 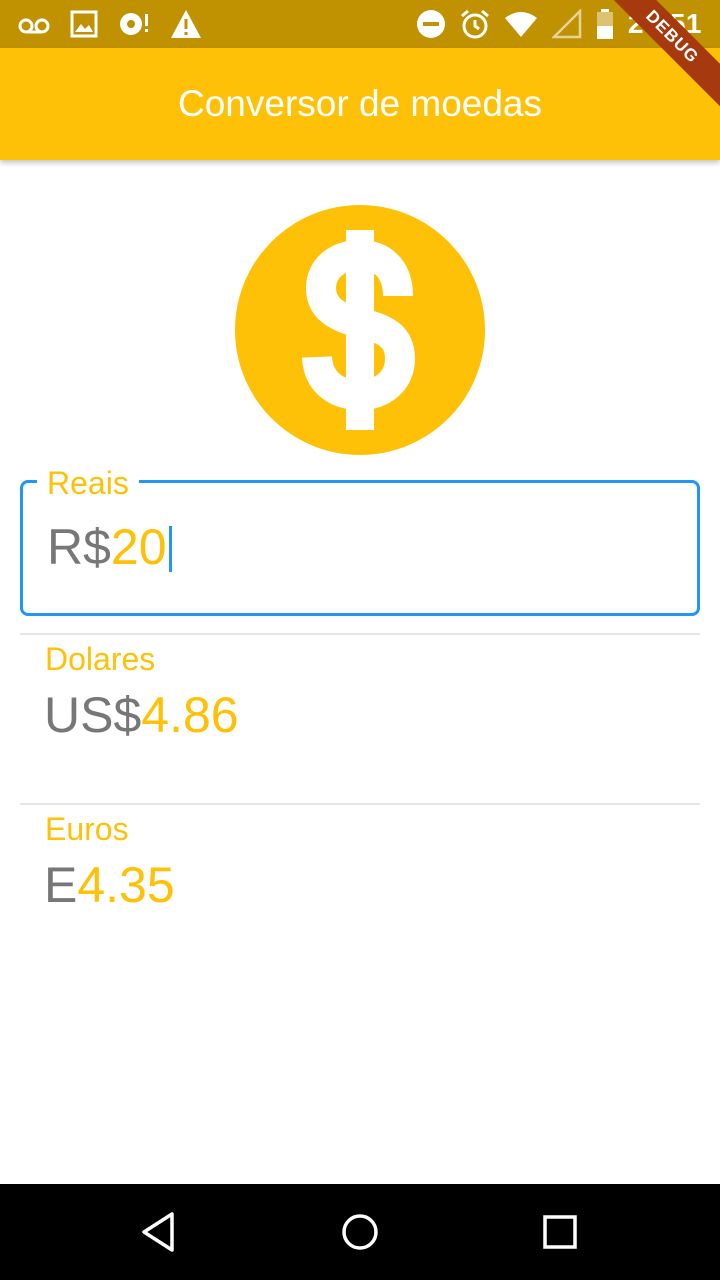 I want to click on reais-value: 20, so click(x=138, y=547).